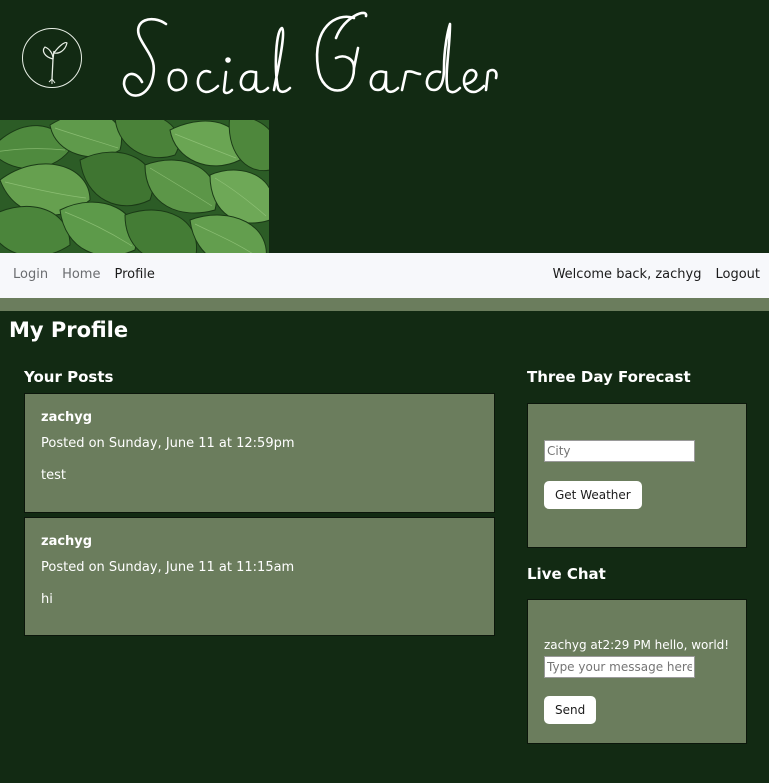 The image size is (769, 783). Describe the element at coordinates (593, 495) in the screenshot. I see `get-weather-button: Get Weather` at that location.